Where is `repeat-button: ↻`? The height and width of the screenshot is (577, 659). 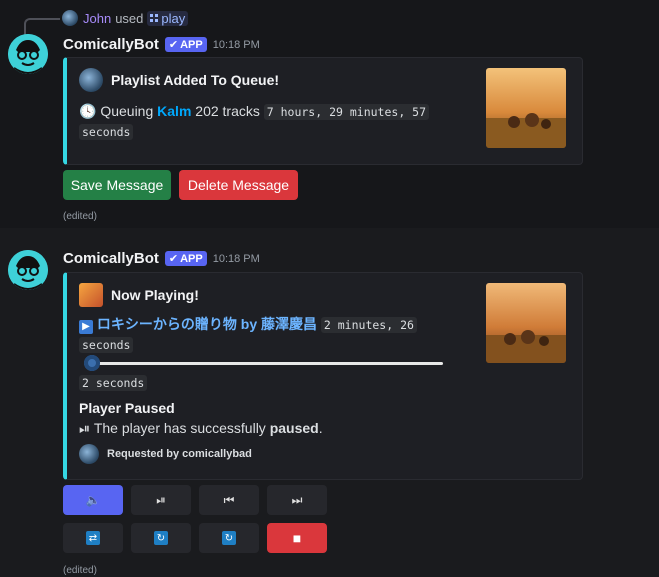 repeat-button: ↻ is located at coordinates (161, 538).